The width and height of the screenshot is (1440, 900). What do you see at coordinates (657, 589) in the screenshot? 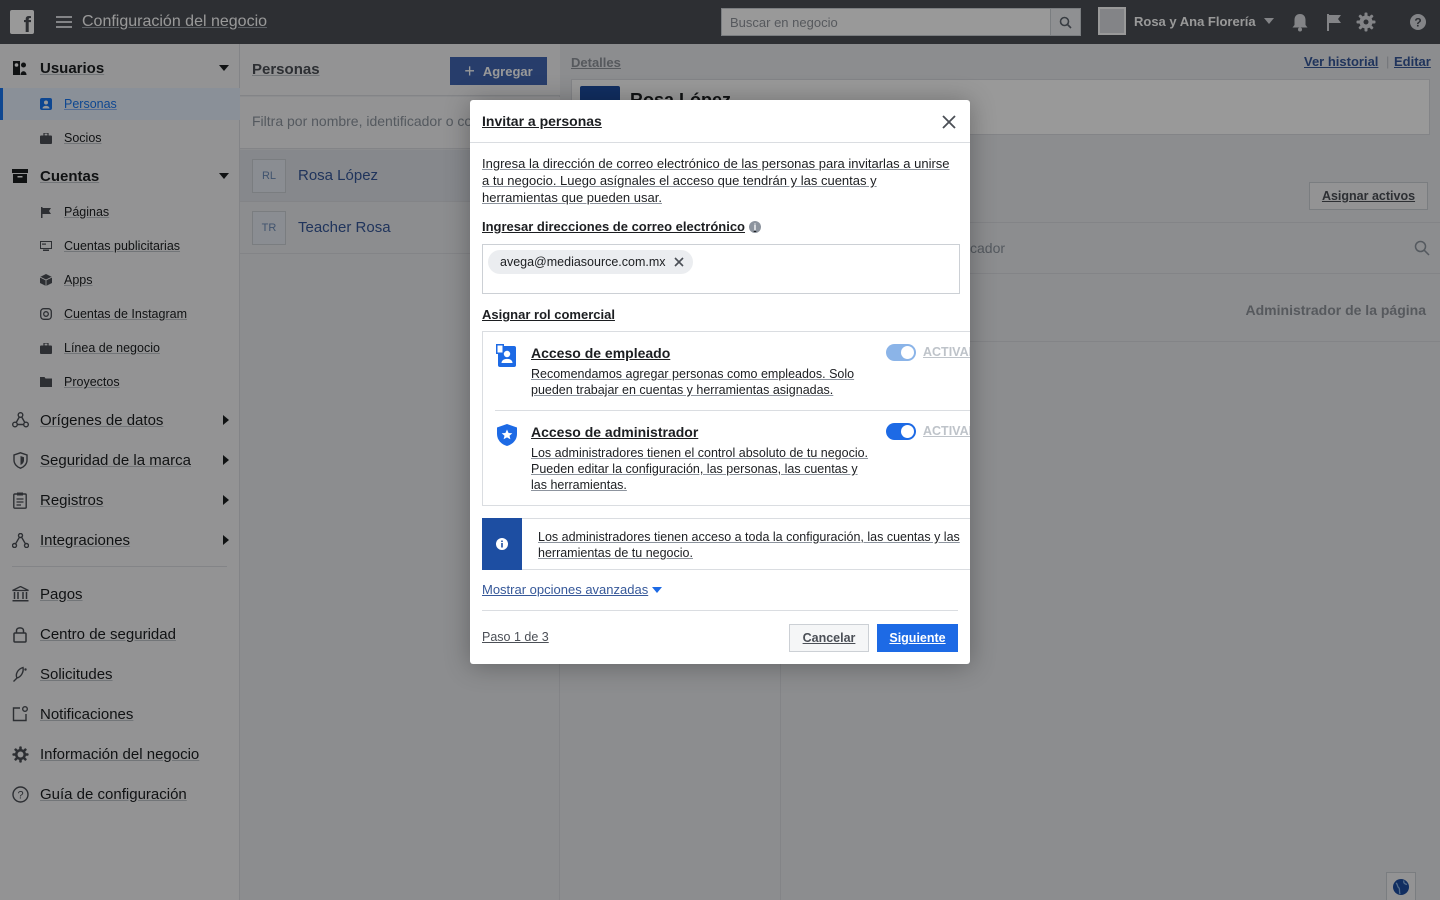
I see `chevron-down-icon` at bounding box center [657, 589].